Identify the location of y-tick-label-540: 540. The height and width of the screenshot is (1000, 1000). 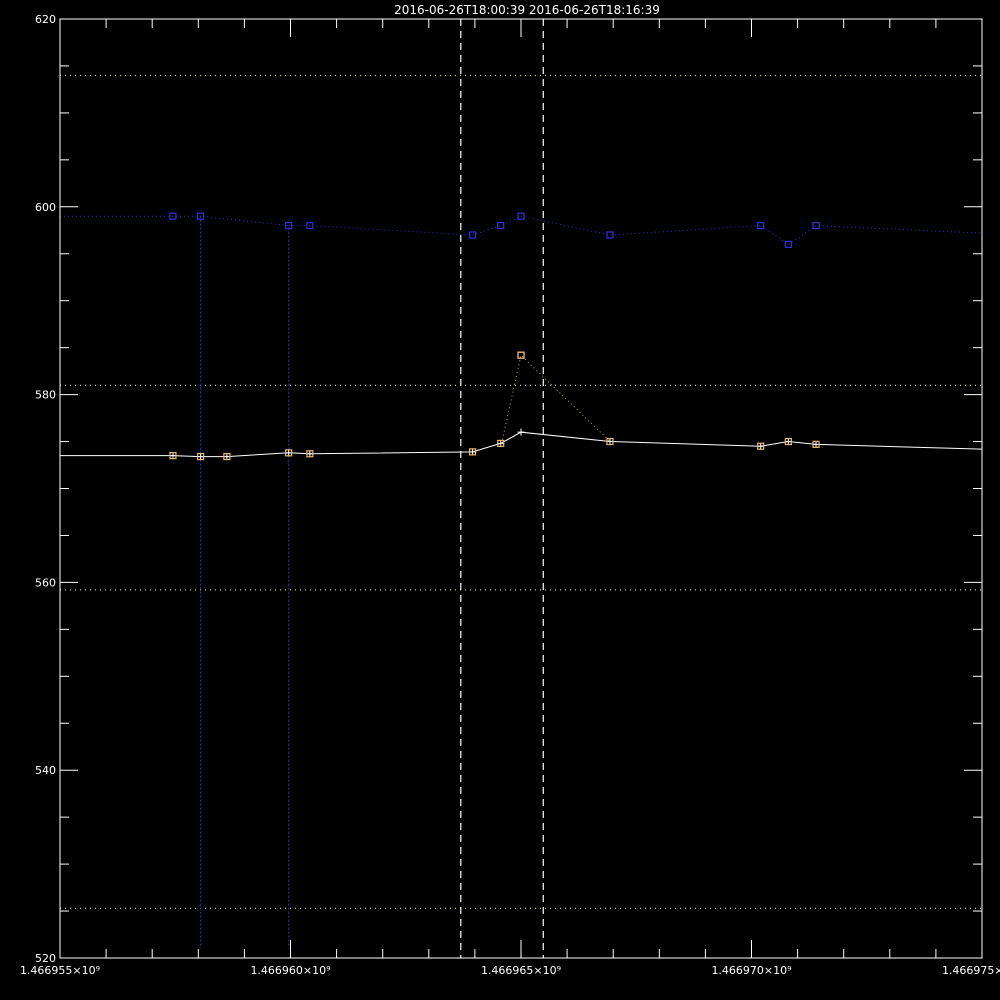
(45, 770).